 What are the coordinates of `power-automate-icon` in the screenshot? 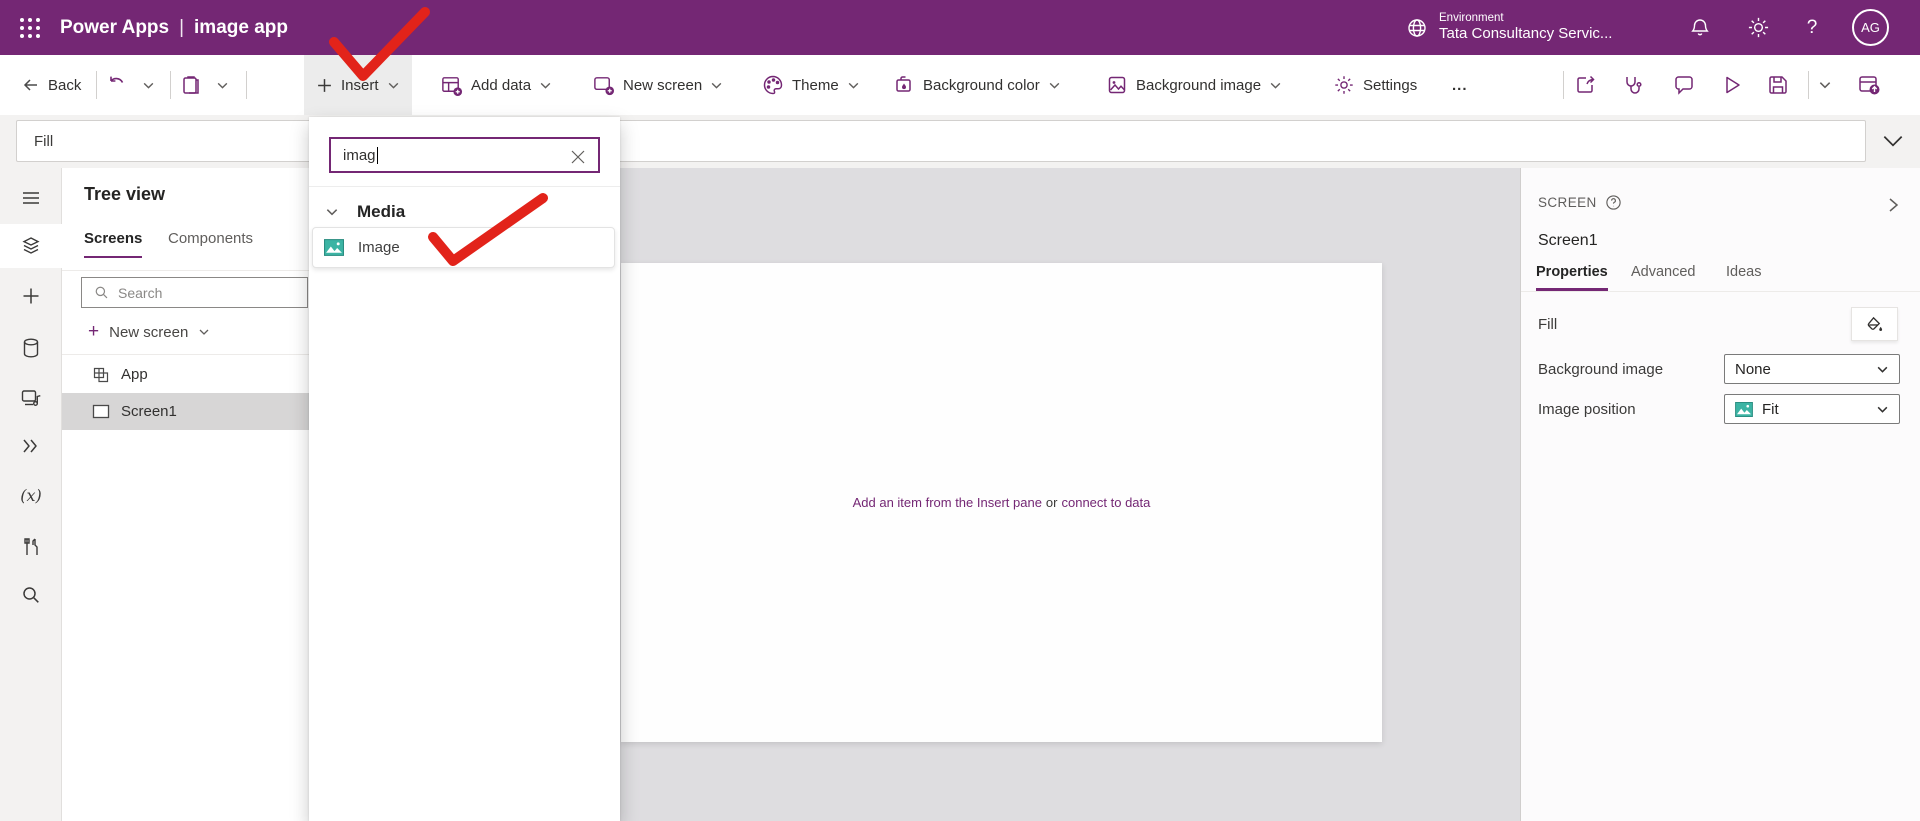 It's located at (31, 446).